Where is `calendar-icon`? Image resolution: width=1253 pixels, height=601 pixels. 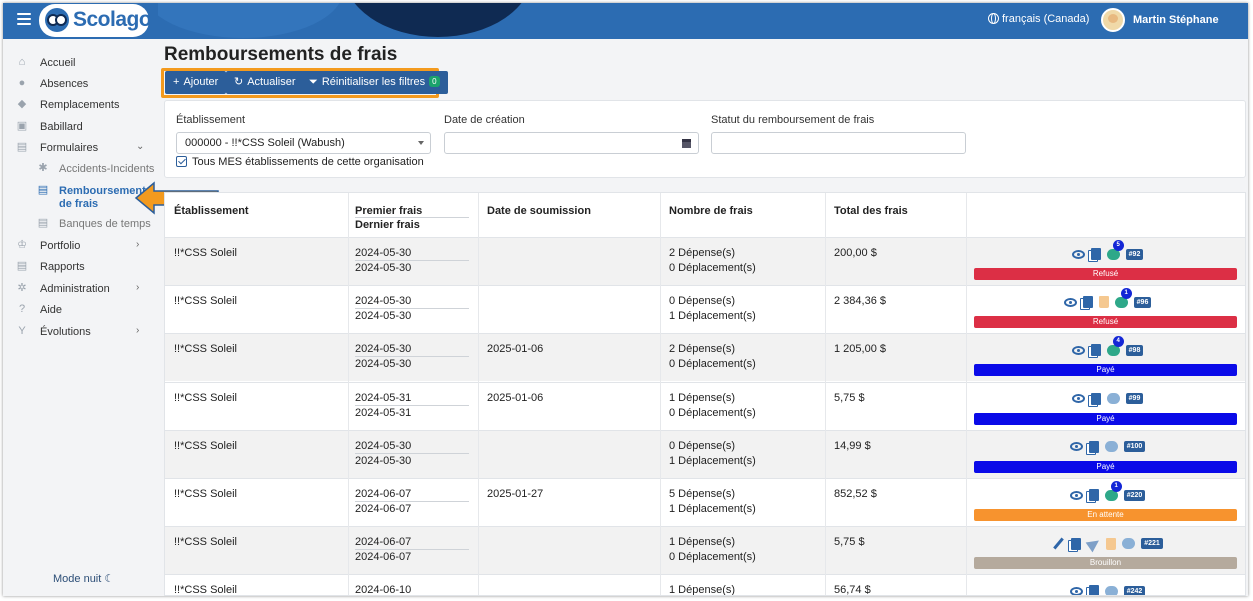 calendar-icon is located at coordinates (686, 143).